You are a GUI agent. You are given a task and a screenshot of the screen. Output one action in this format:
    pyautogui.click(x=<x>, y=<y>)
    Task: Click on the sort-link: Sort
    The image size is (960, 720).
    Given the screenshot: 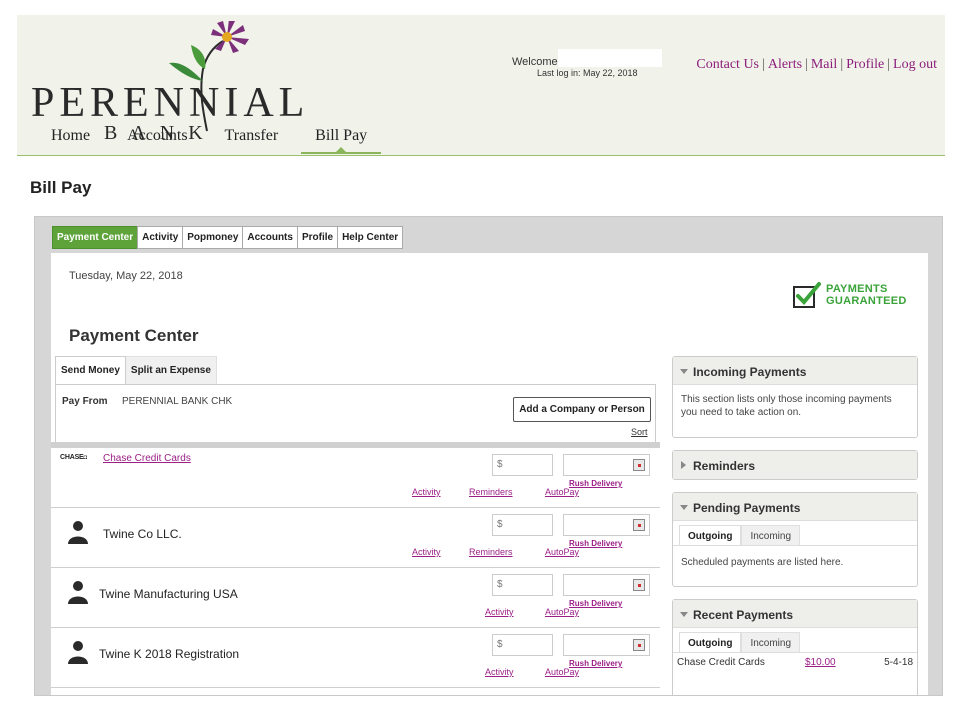 What is the action you would take?
    pyautogui.click(x=639, y=432)
    